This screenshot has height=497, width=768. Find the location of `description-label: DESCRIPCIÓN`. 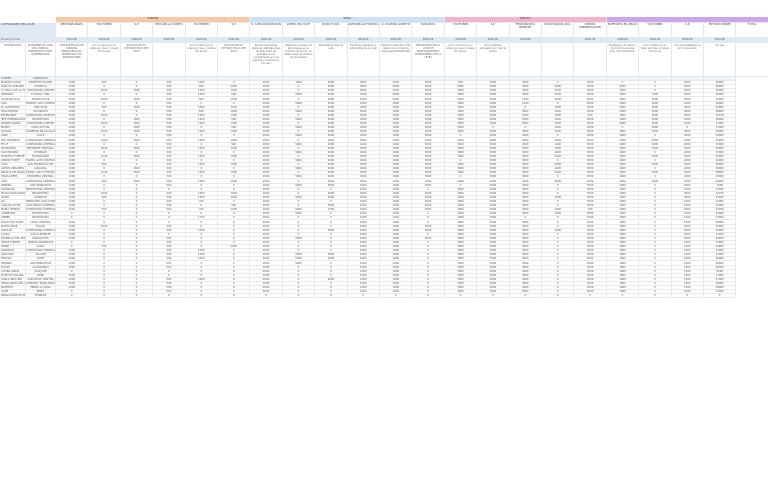

description-label: DESCRIPCIÓN is located at coordinates (13, 60).